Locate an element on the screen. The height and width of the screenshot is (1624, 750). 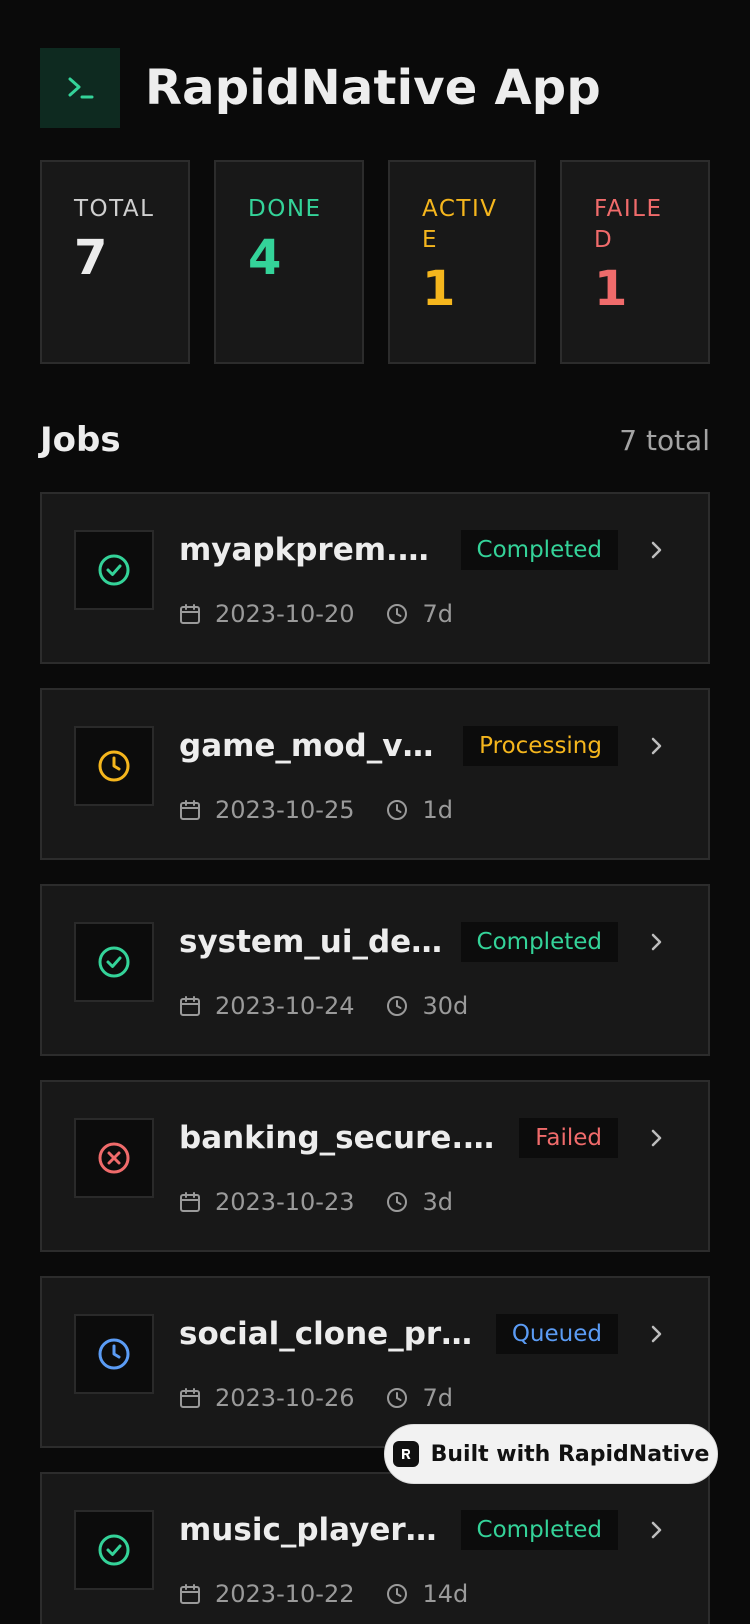
built-with-badge: Built with RapidNative is located at coordinates (551, 1454).